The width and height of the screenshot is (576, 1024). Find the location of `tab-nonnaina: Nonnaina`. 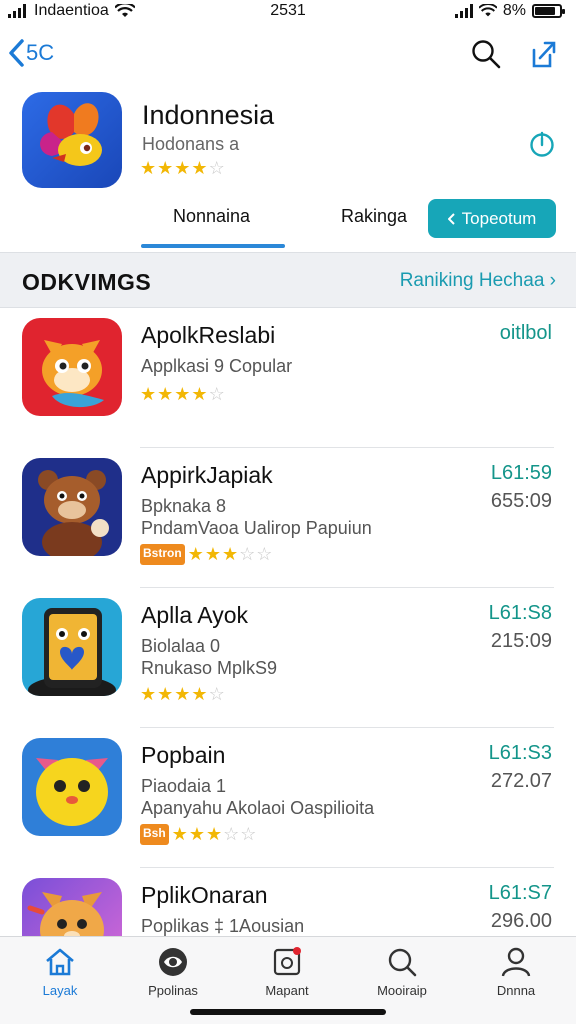

tab-nonnaina: Nonnaina is located at coordinates (211, 216).